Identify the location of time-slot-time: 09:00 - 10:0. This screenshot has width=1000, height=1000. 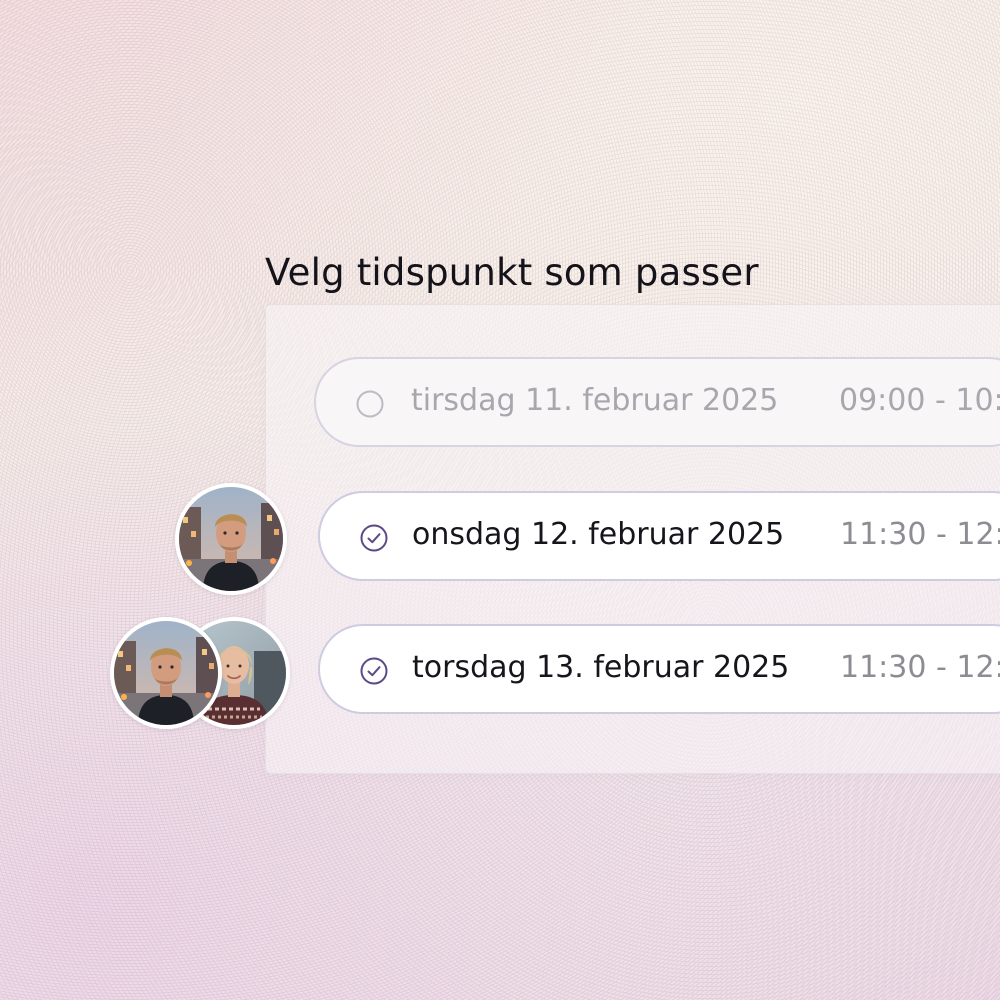
(919, 400).